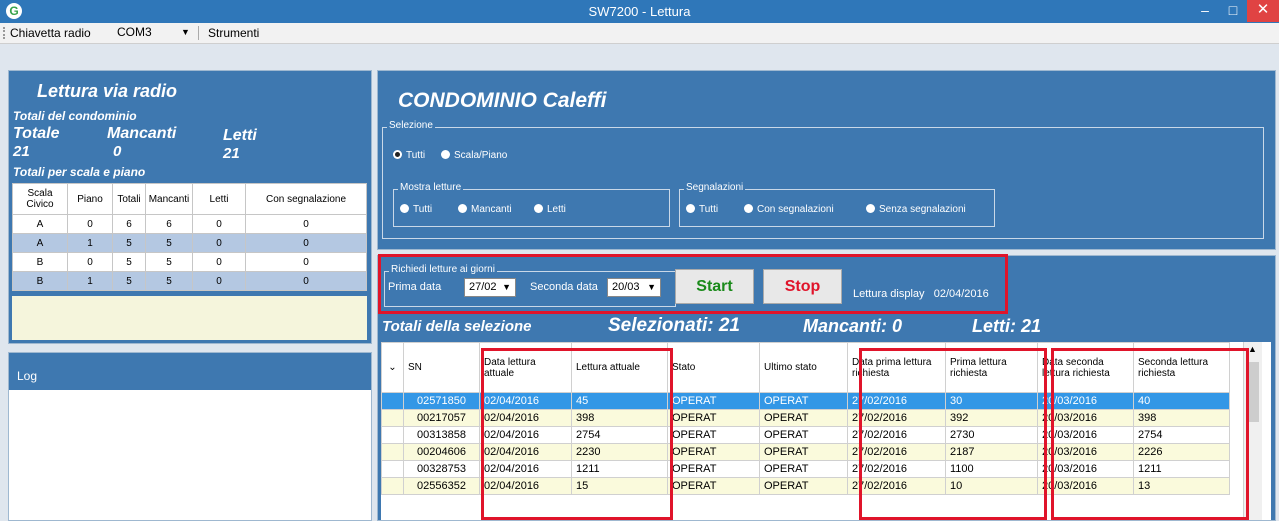 The width and height of the screenshot is (1279, 521). Describe the element at coordinates (219, 199) in the screenshot. I see `summary-header: Letti` at that location.